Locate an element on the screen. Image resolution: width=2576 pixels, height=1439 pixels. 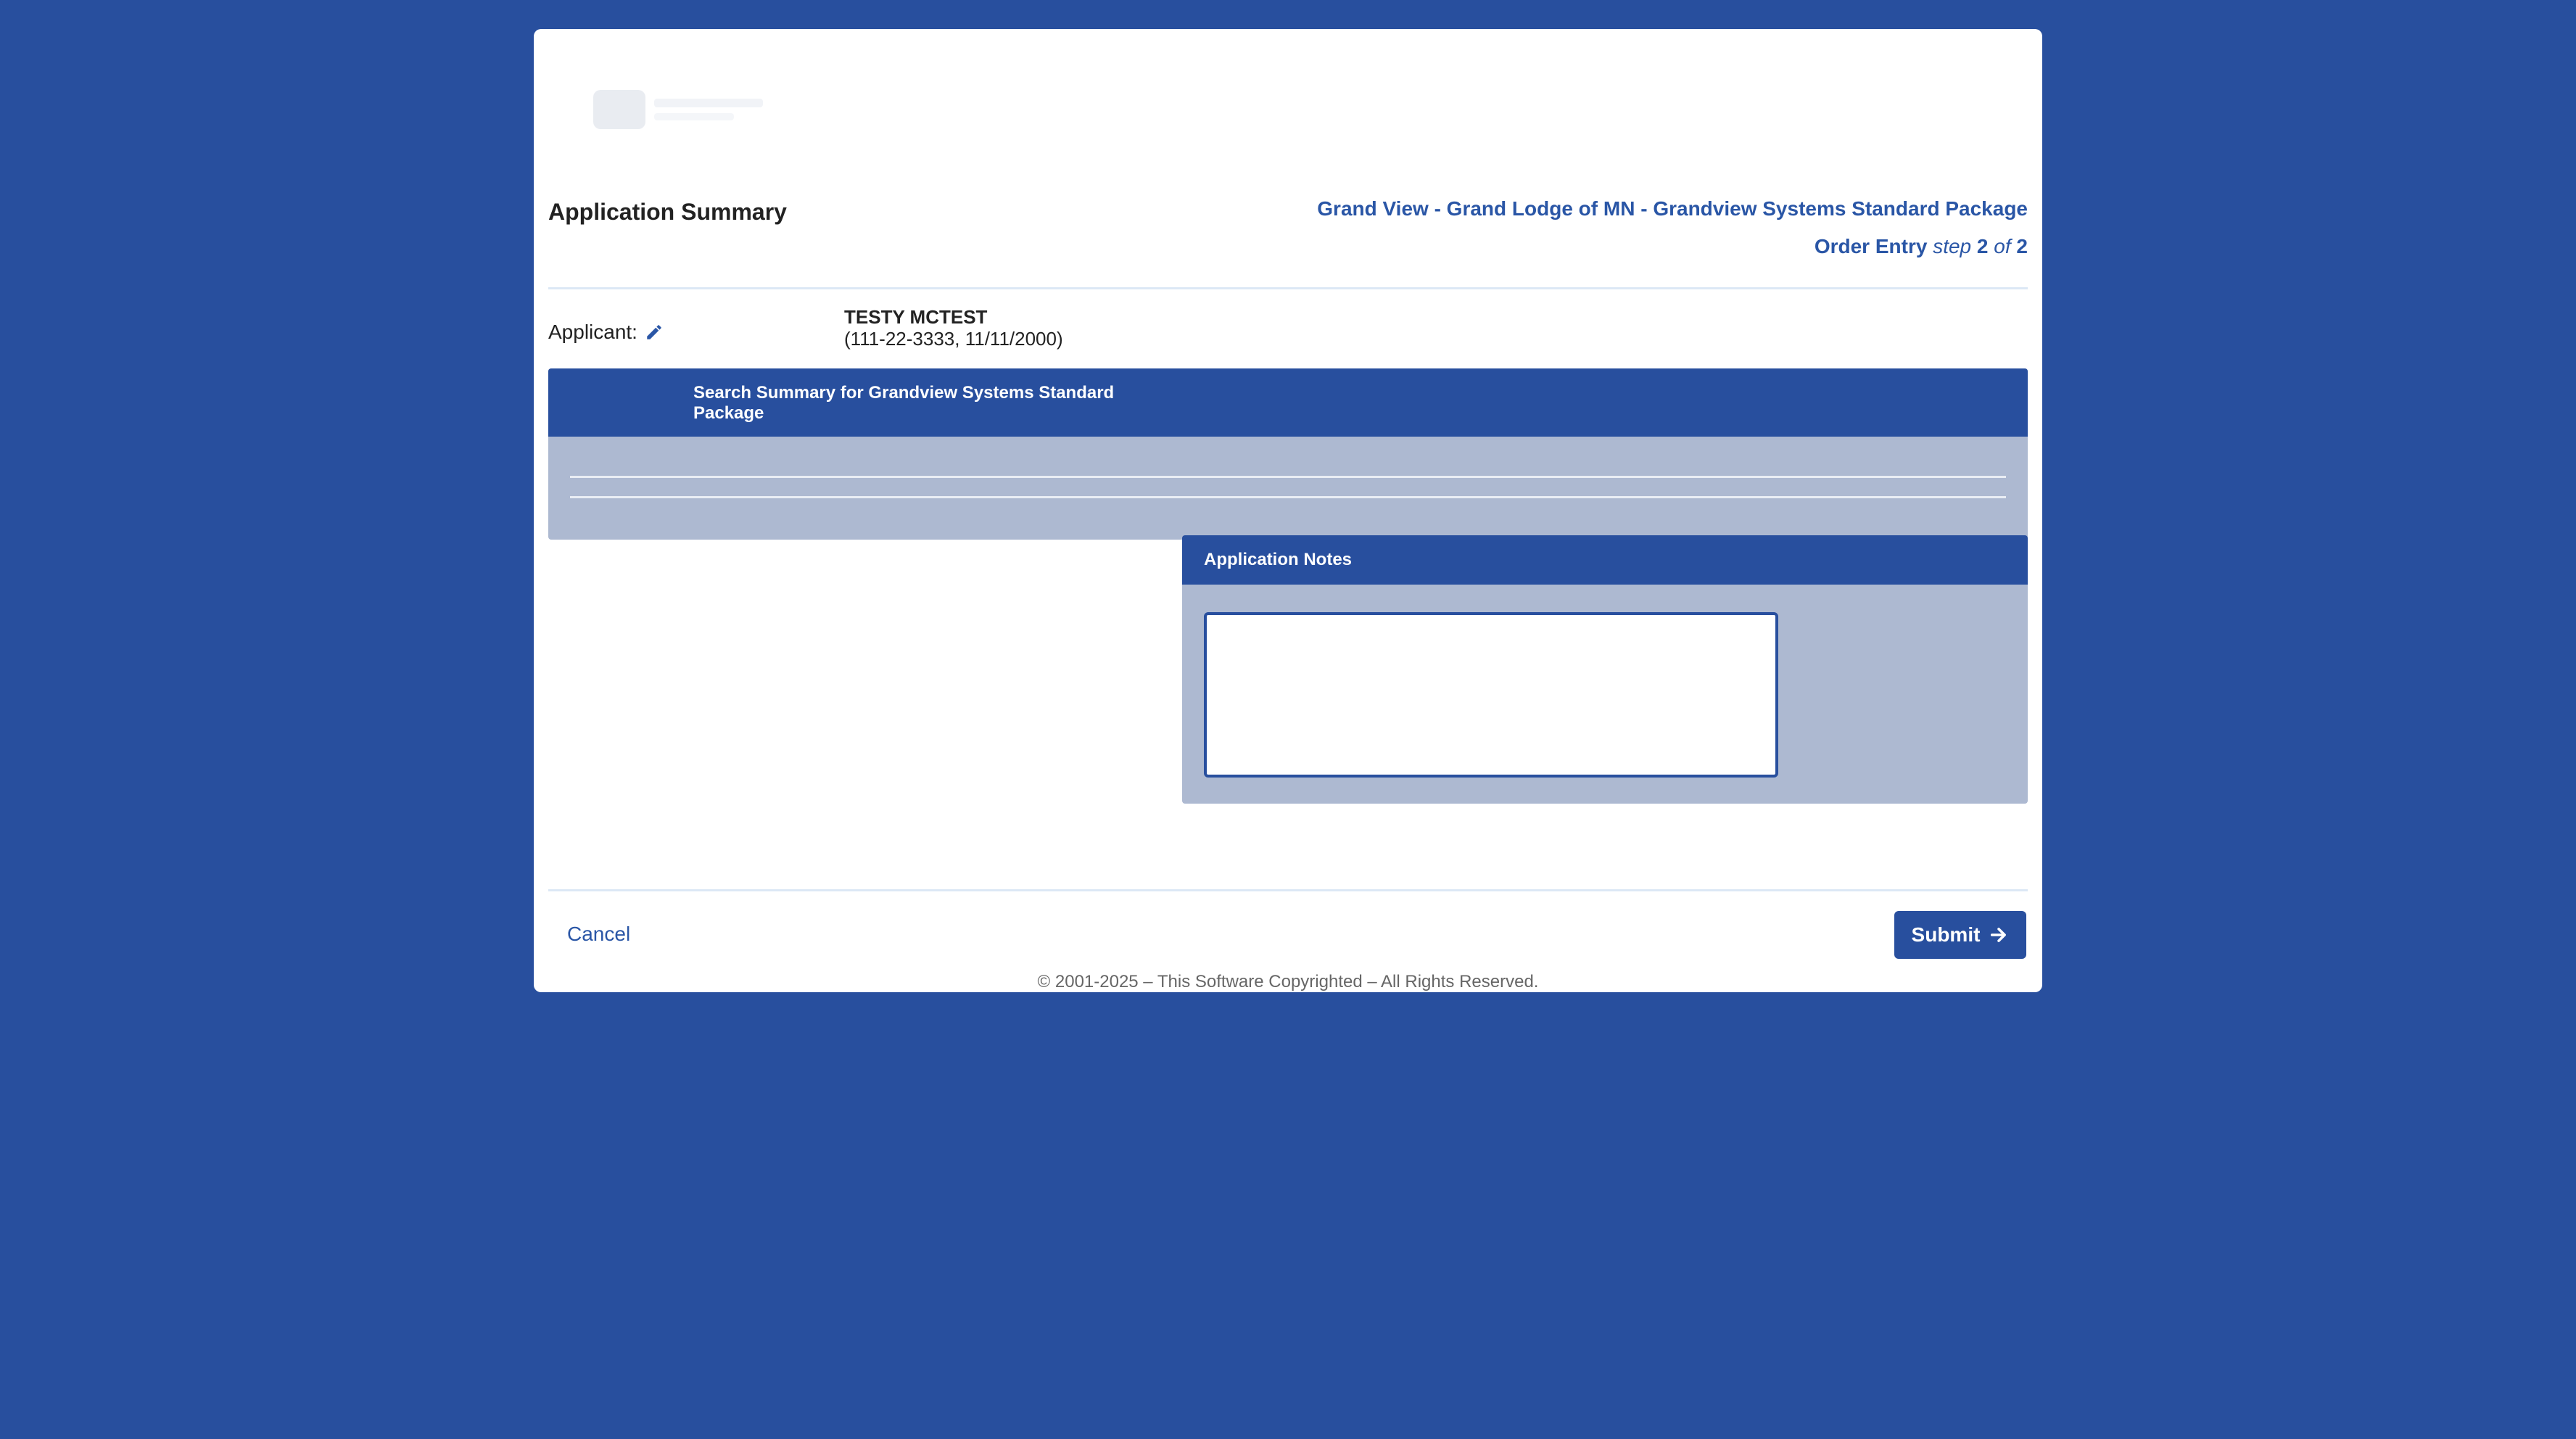
arrow-right-icon is located at coordinates (1999, 935).